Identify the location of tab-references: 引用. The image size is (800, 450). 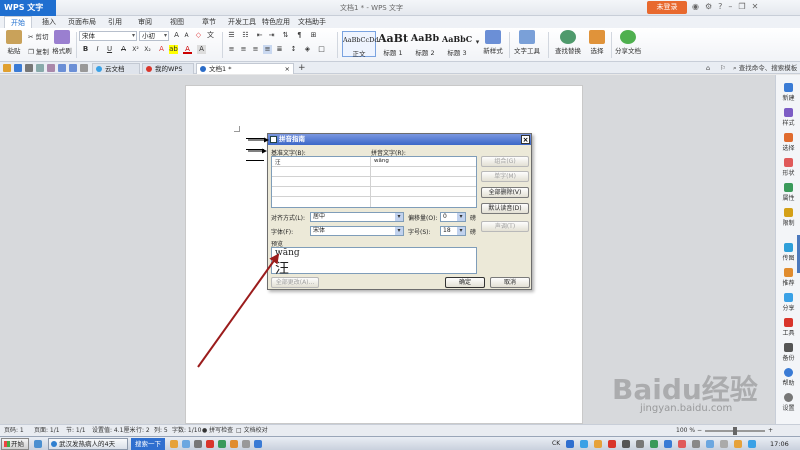
(115, 22).